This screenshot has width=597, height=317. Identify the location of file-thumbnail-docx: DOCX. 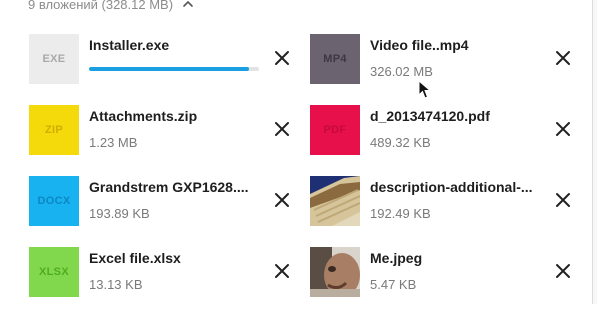
(54, 201).